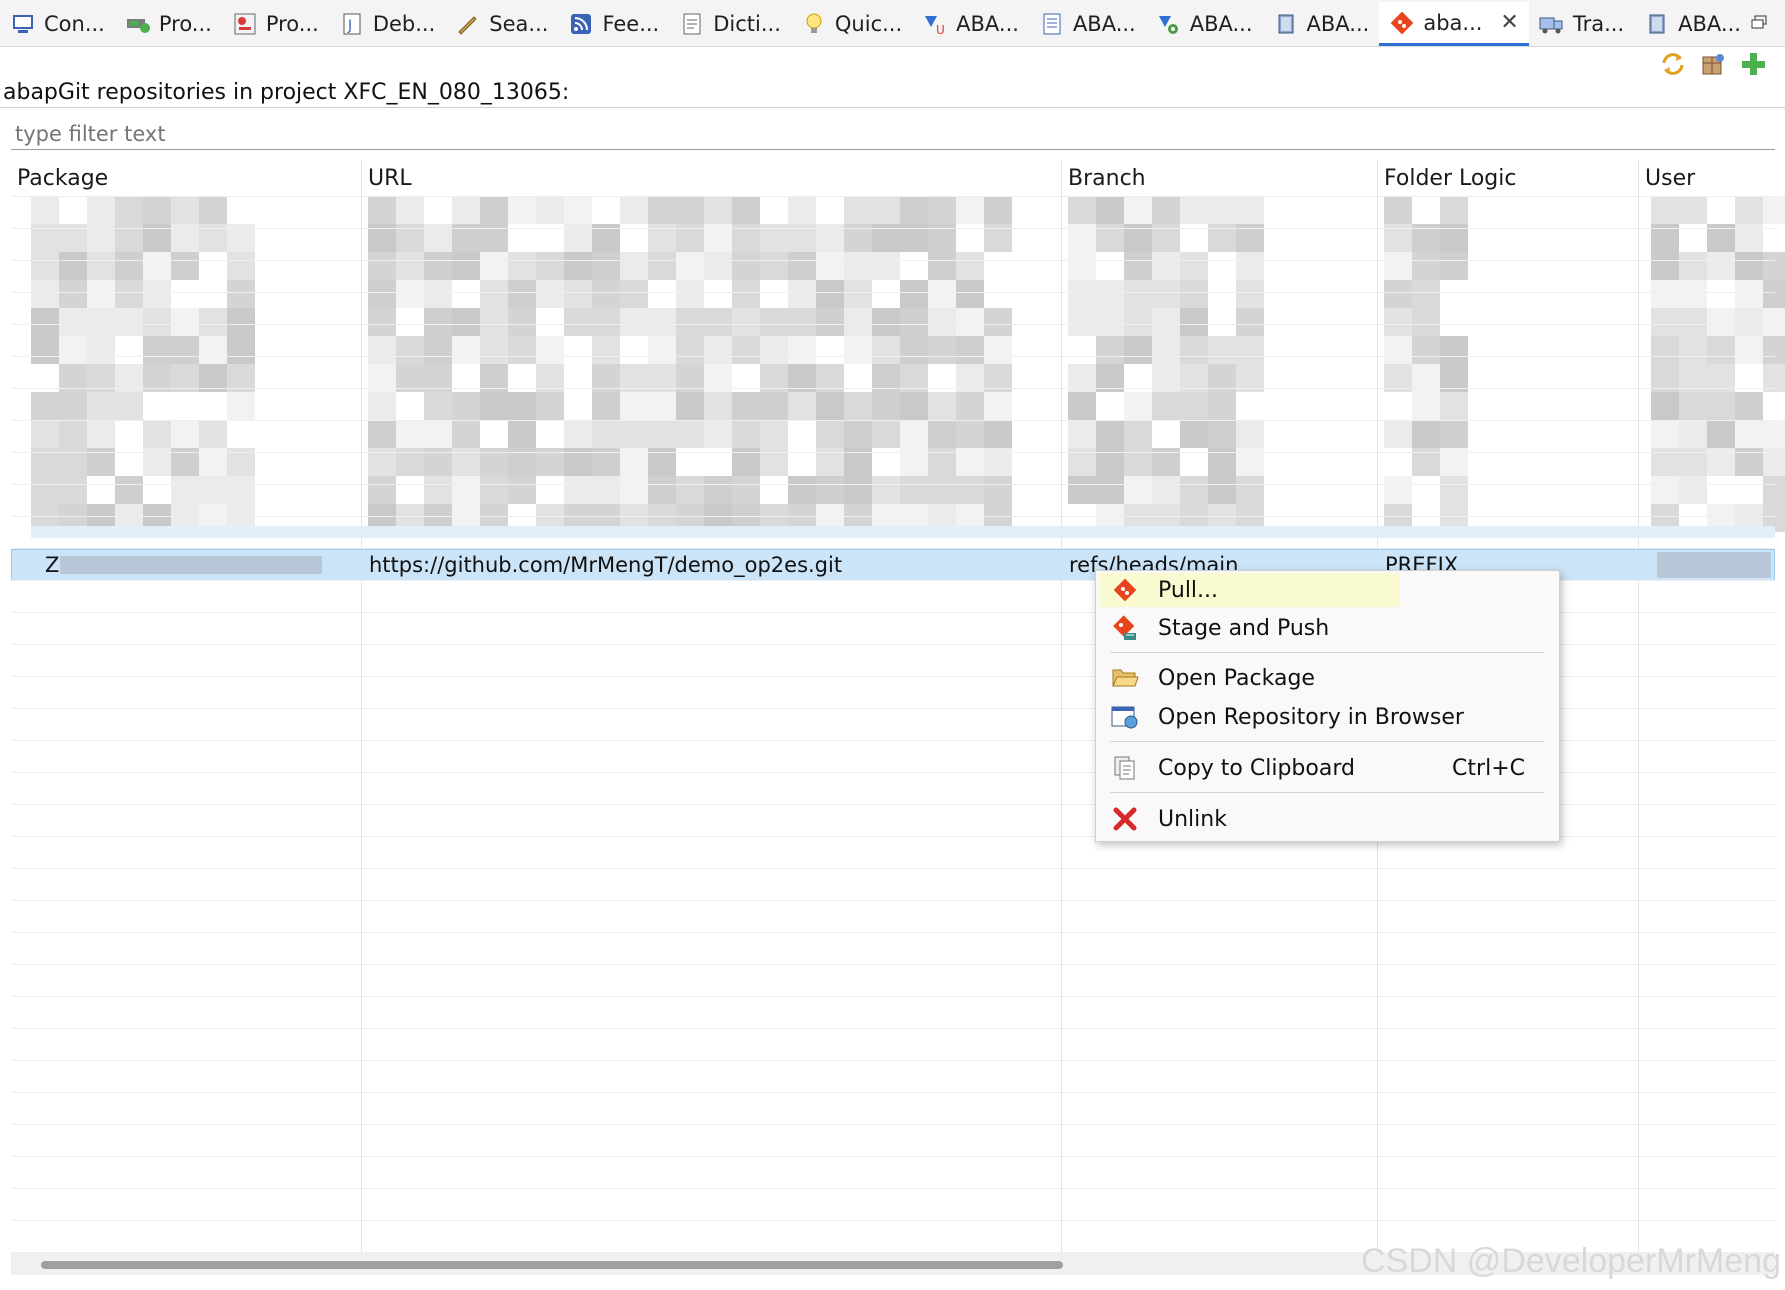 The width and height of the screenshot is (1785, 1290). Describe the element at coordinates (1450, 178) in the screenshot. I see `column-header-folder-logic: Folder Logic` at that location.